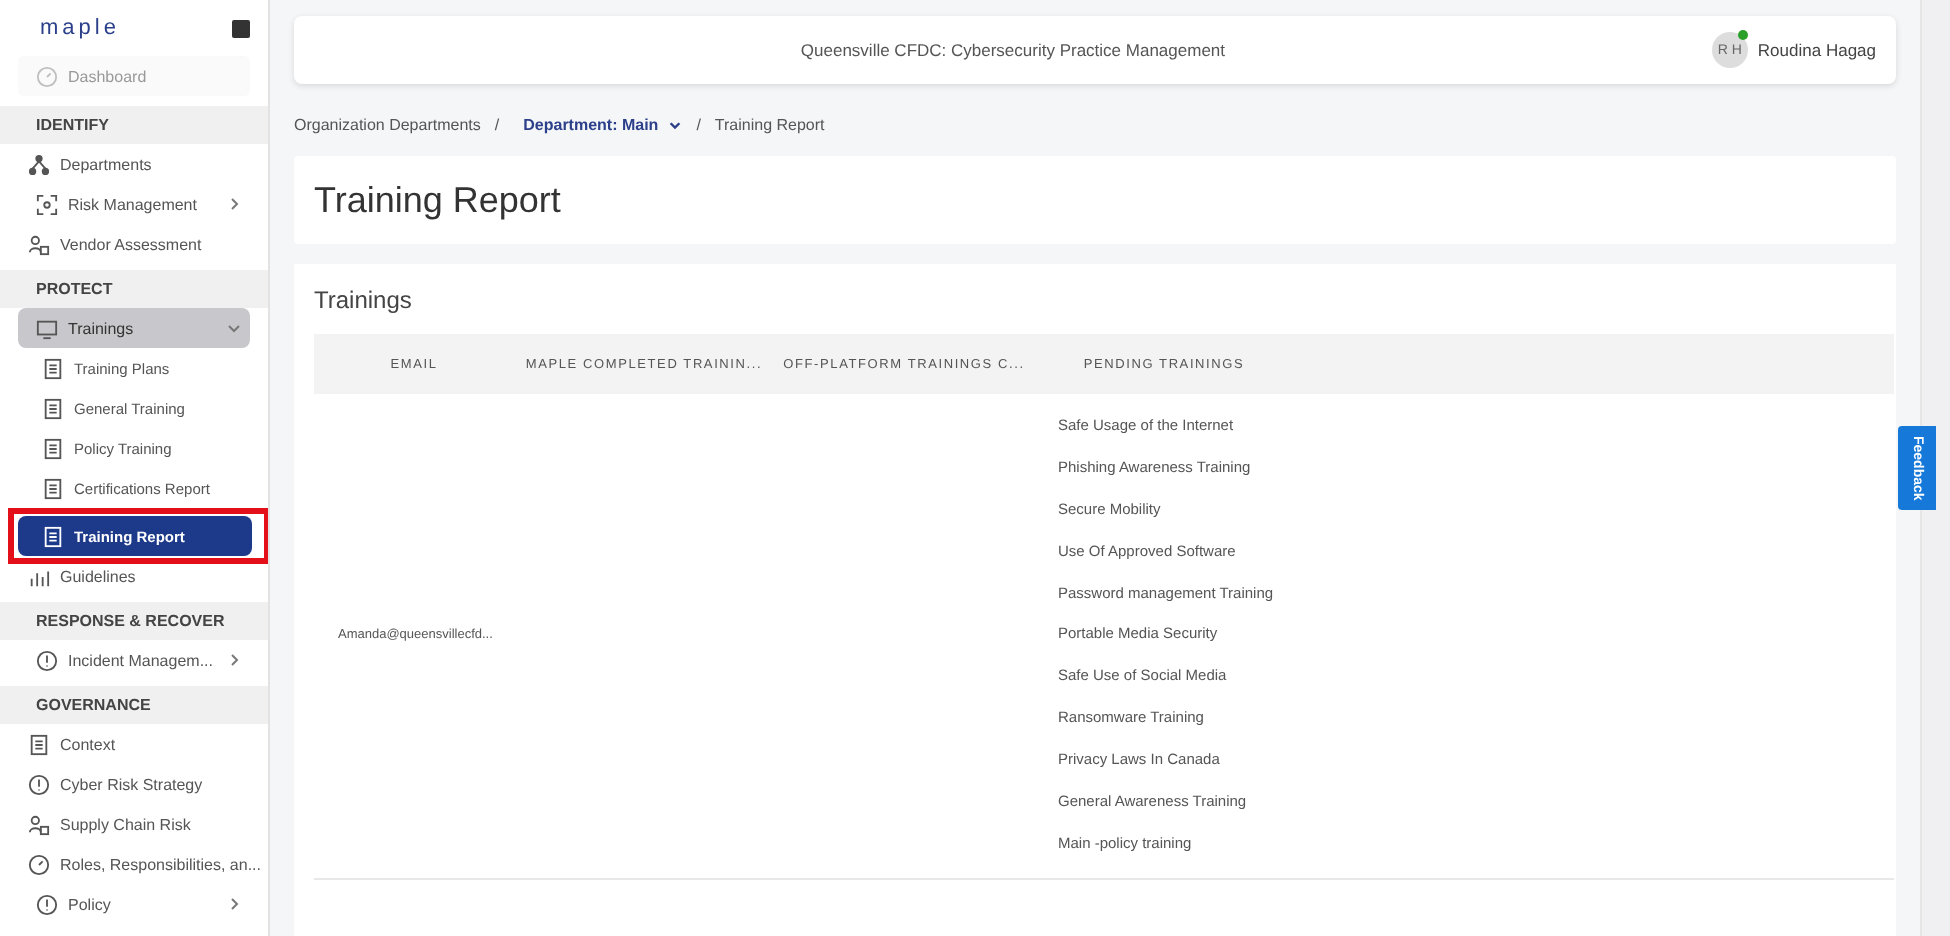 The image size is (1950, 936). Describe the element at coordinates (39, 164) in the screenshot. I see `hierarchy-icon` at that location.